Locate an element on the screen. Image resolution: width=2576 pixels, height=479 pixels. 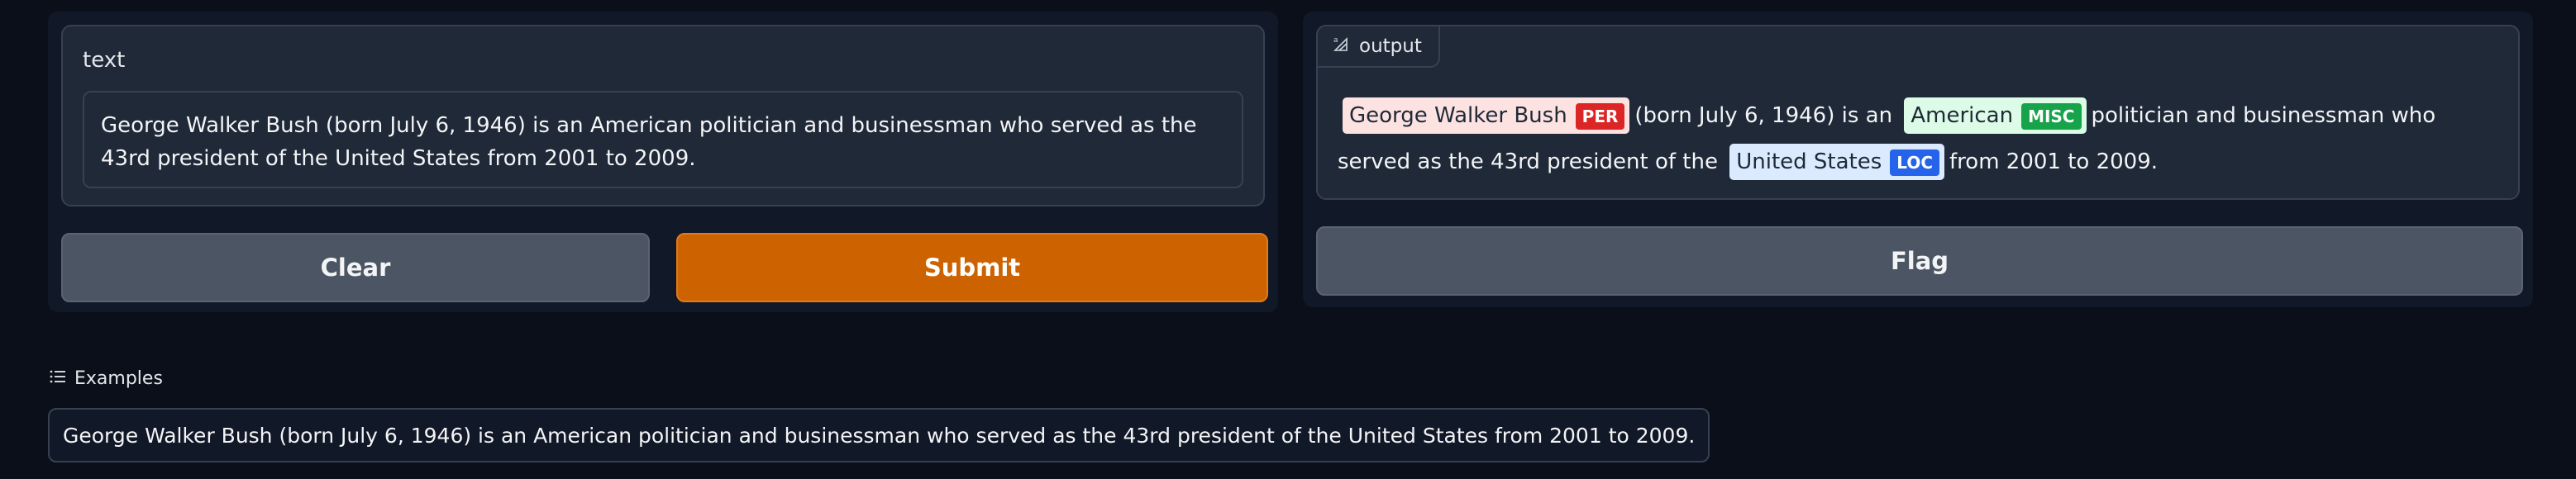
output-label: output is located at coordinates (1390, 47).